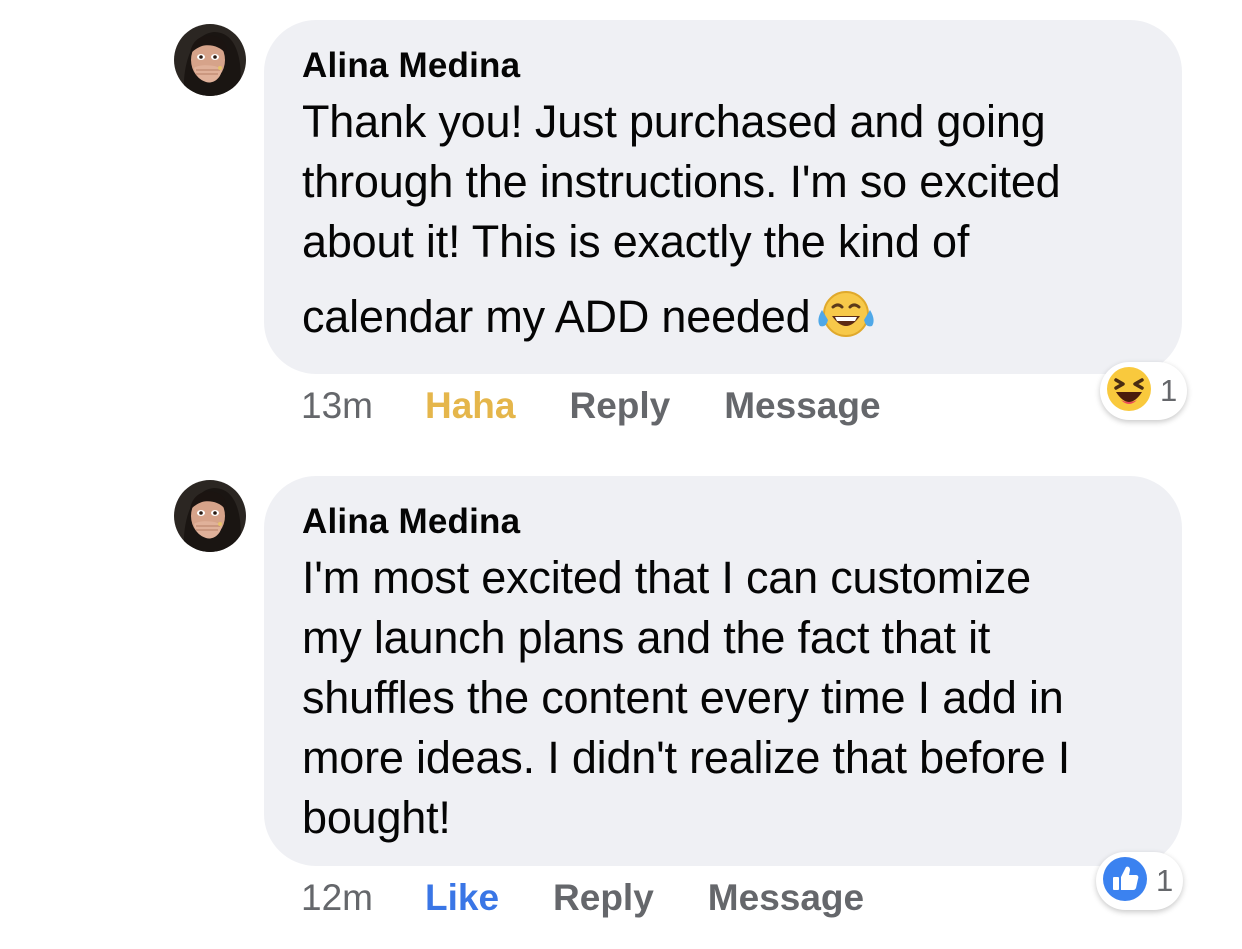 The width and height of the screenshot is (1242, 949). Describe the element at coordinates (646, 637) in the screenshot. I see `comment-text-line: my launch plans and the fact that it` at that location.